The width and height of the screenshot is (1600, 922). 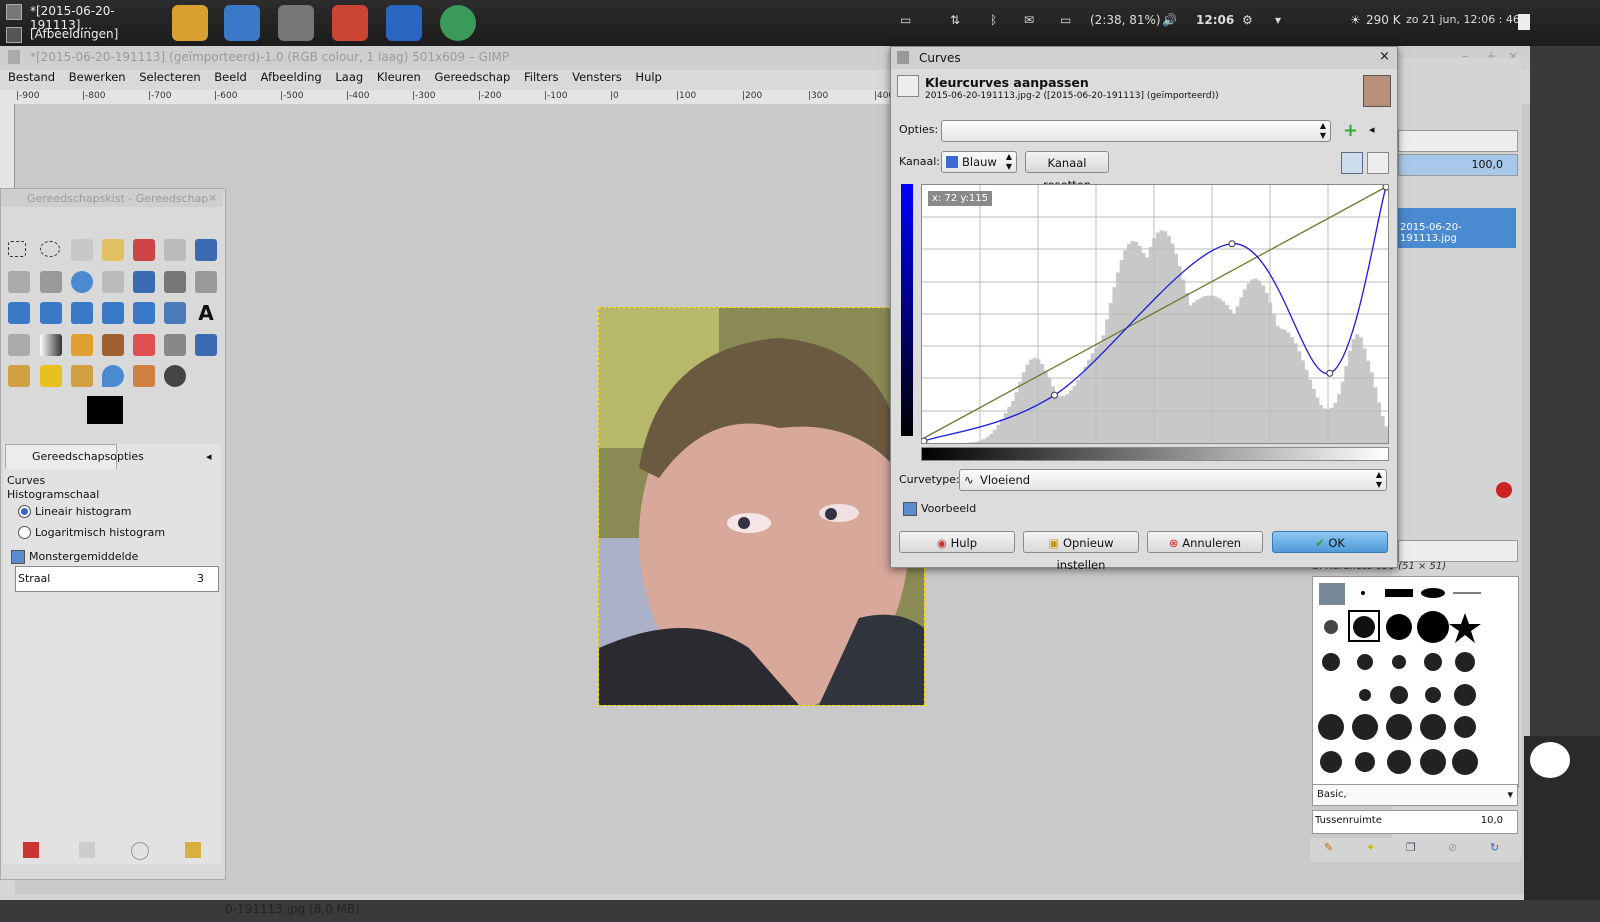 I want to click on foreground-color-swatch, so click(x=105, y=410).